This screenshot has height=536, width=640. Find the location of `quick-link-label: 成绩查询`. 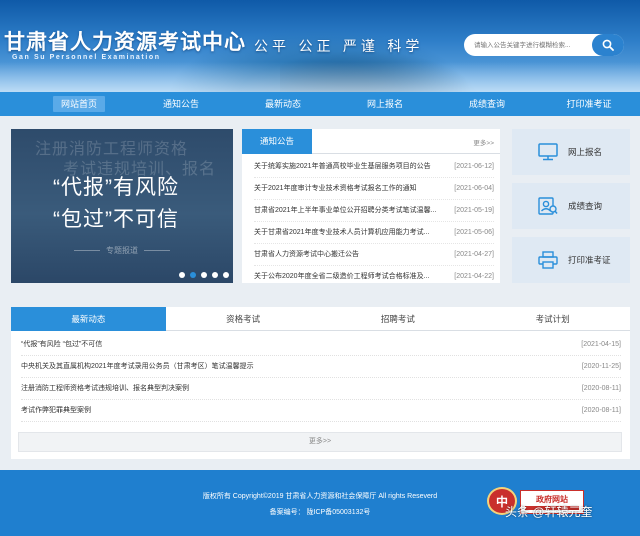

quick-link-label: 成绩查询 is located at coordinates (585, 206).